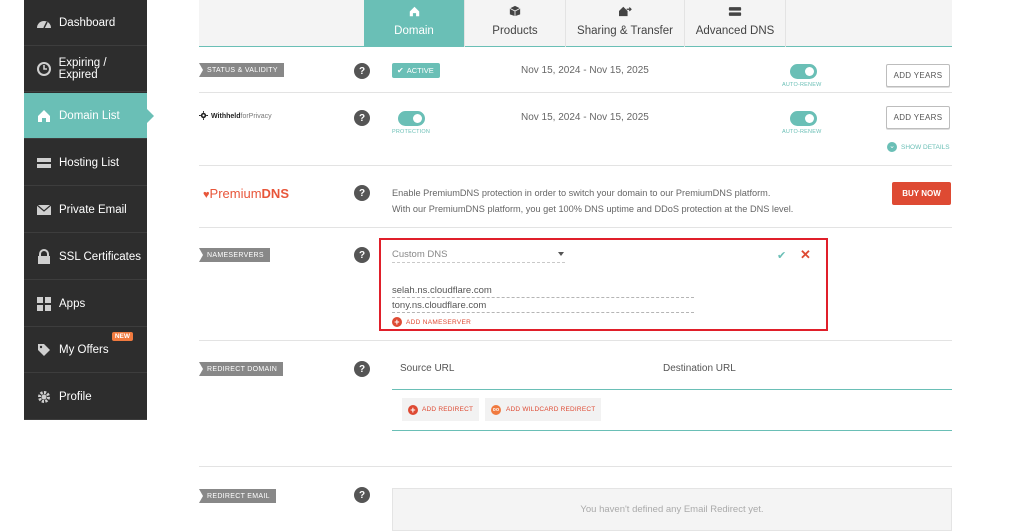 Image resolution: width=1024 pixels, height=531 pixels. Describe the element at coordinates (44, 163) in the screenshot. I see `server-icon` at that location.